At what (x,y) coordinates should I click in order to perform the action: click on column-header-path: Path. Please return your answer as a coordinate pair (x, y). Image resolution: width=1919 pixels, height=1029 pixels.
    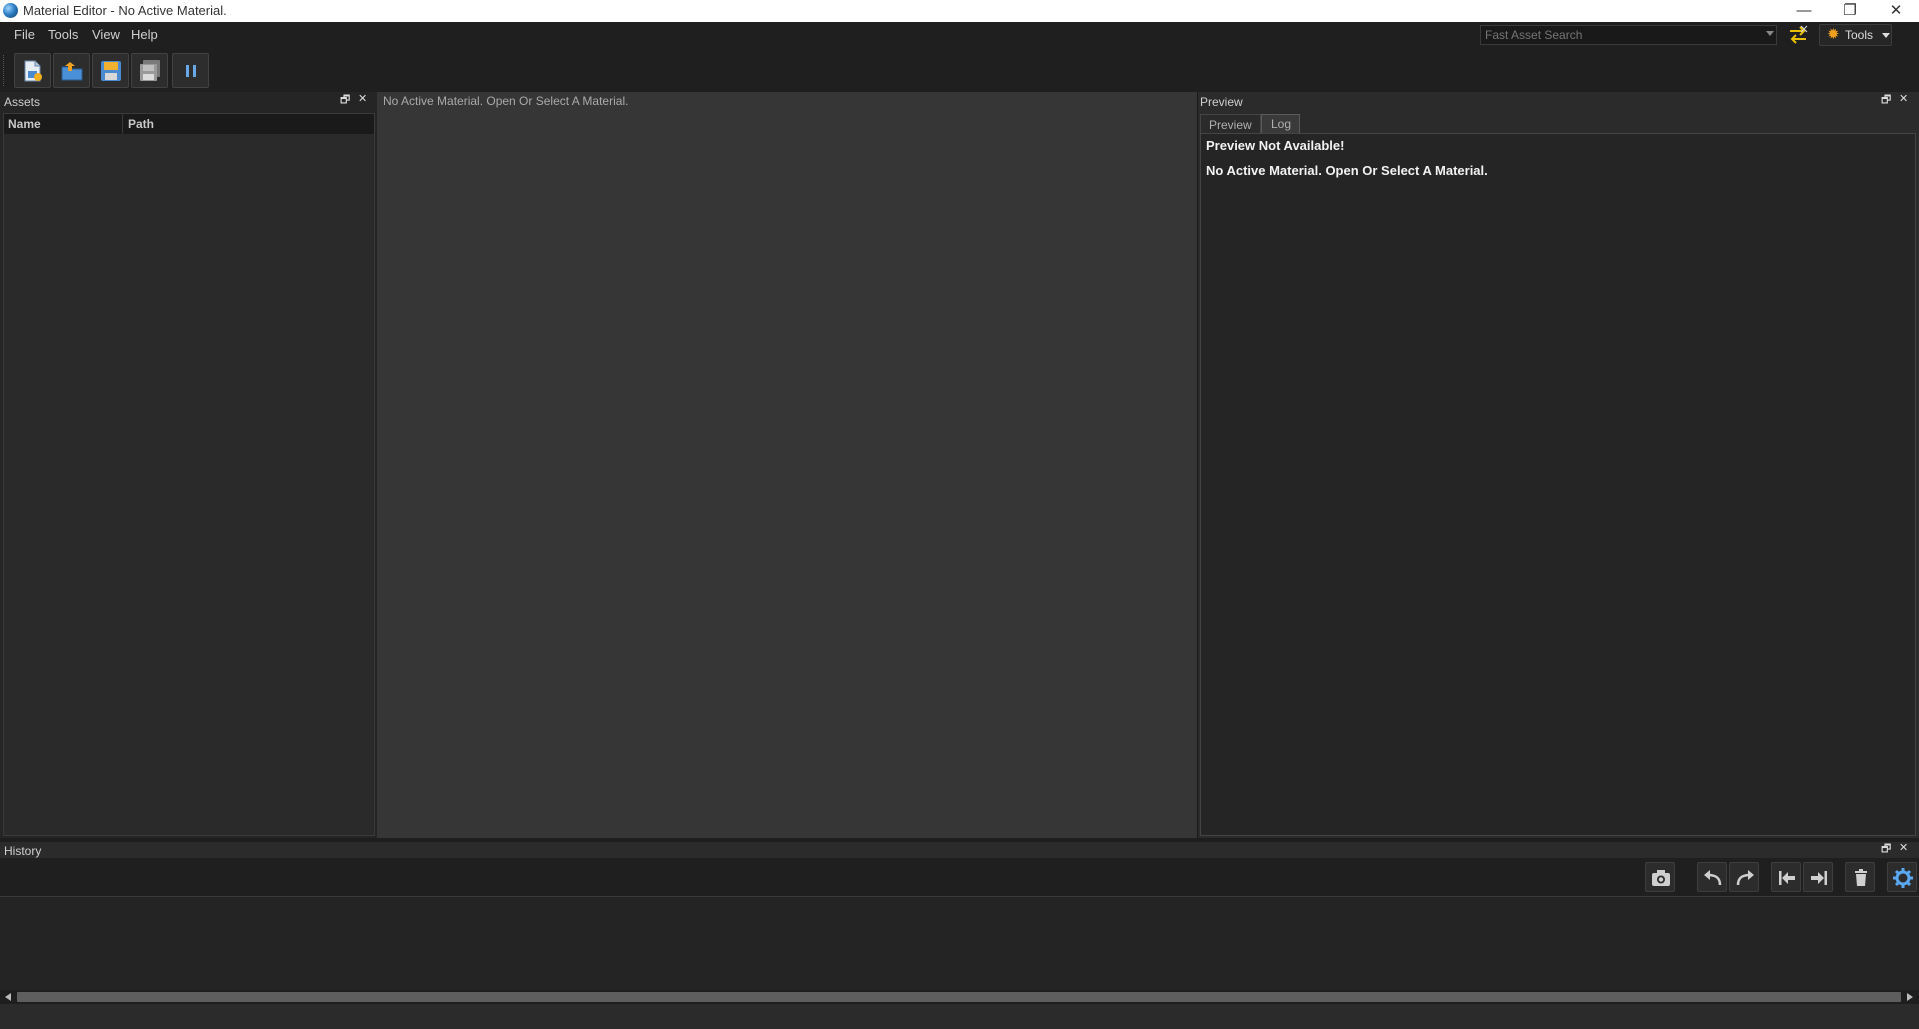
    Looking at the image, I should click on (141, 124).